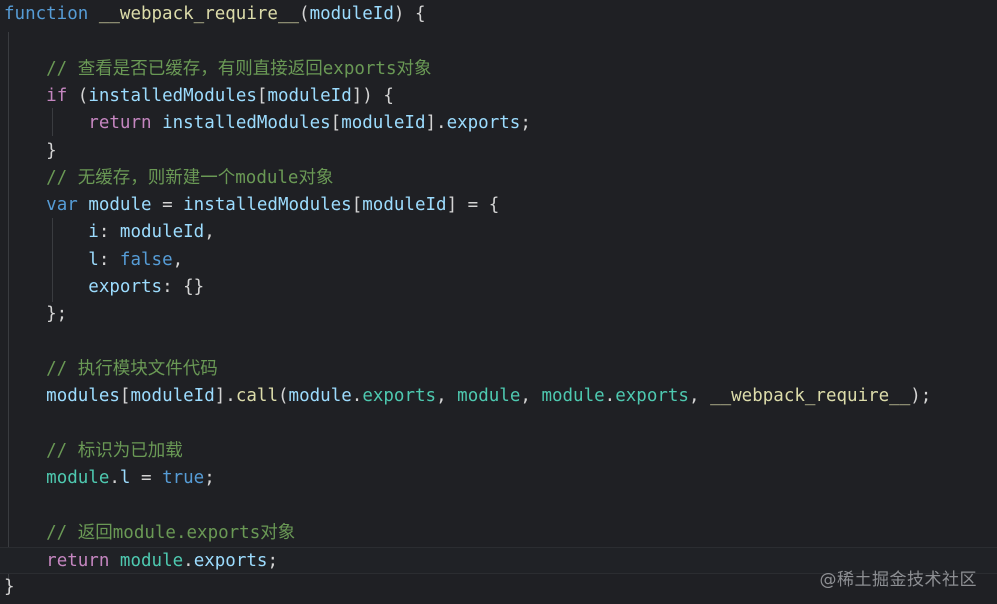 Image resolution: width=997 pixels, height=604 pixels. What do you see at coordinates (498, 14) in the screenshot?
I see `code-line: function __webpack_require__(moduleId) {` at bounding box center [498, 14].